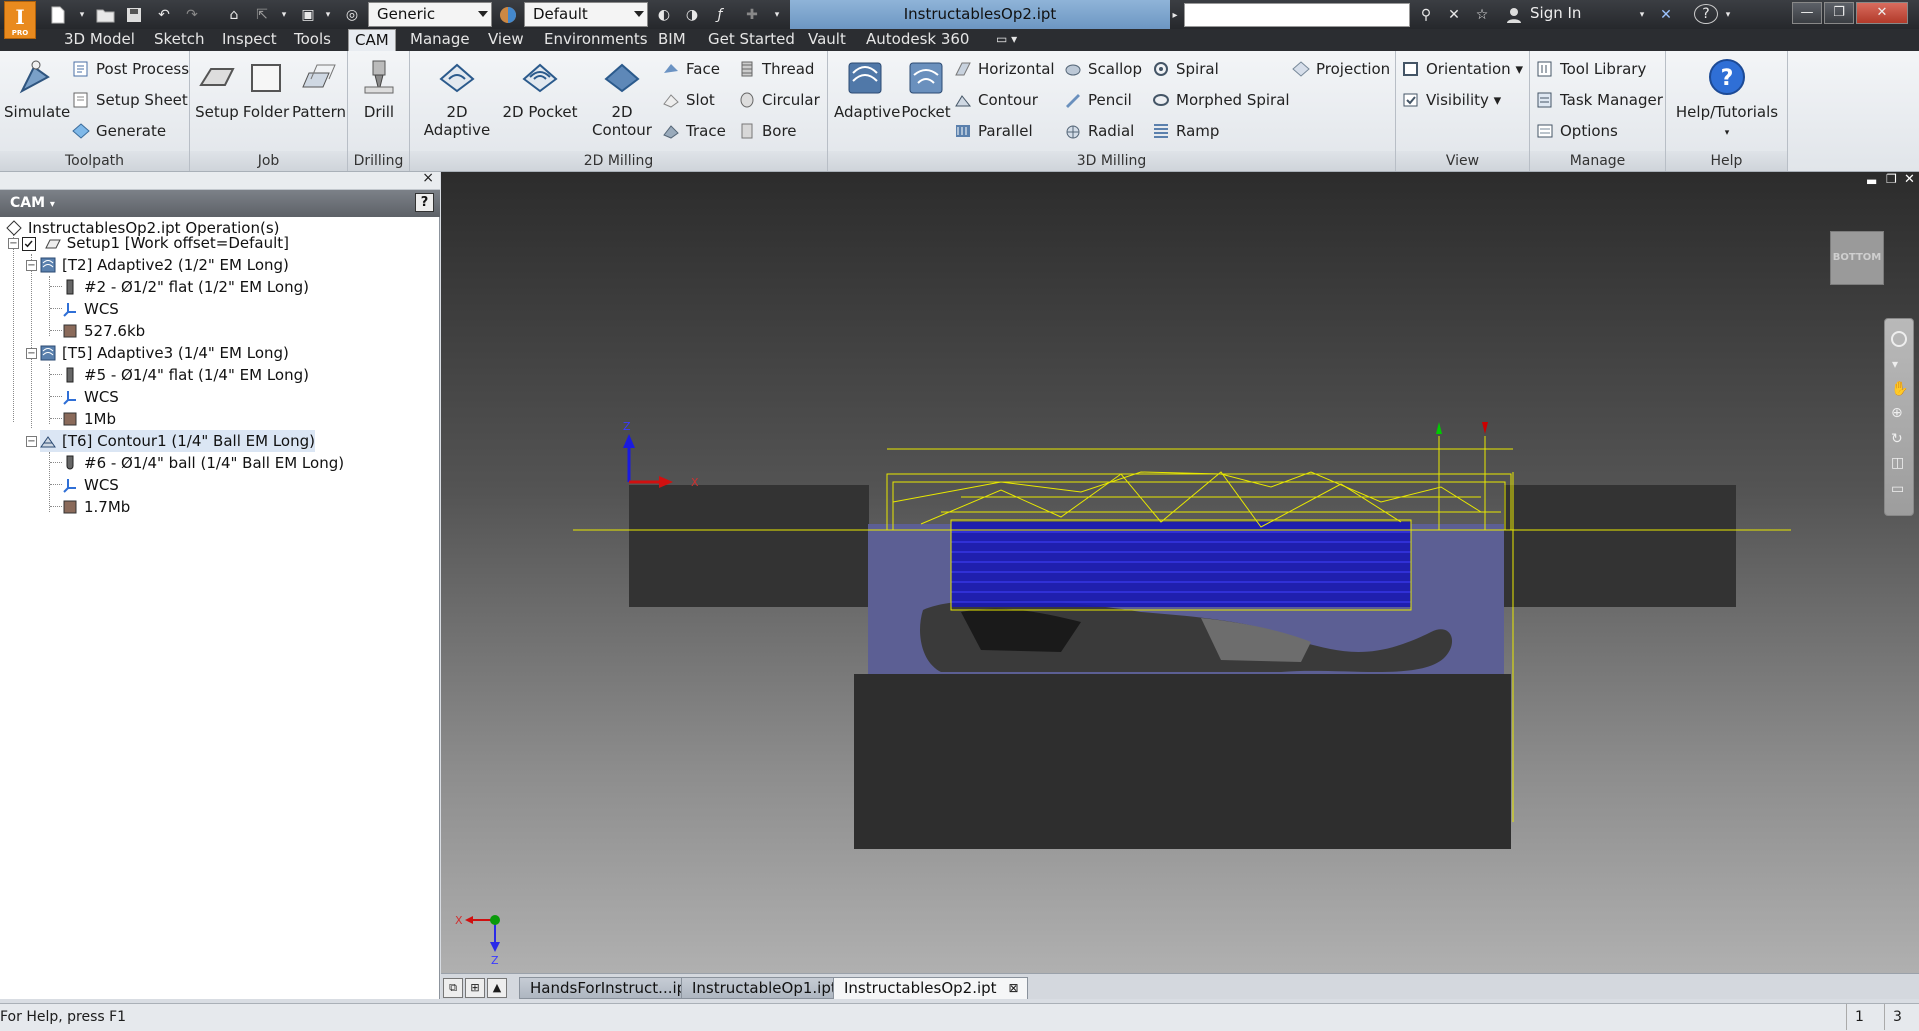  I want to click on appearance-icon, so click(508, 15).